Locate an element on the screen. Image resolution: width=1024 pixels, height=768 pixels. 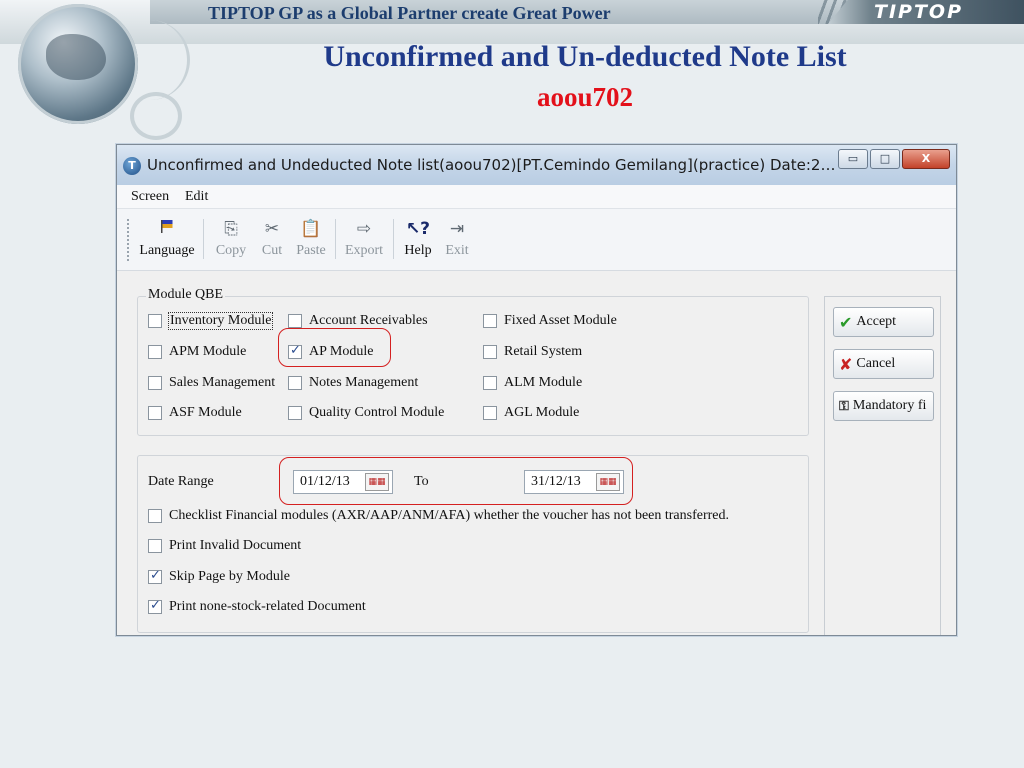
app-logo-icon: T is located at coordinates (132, 166).